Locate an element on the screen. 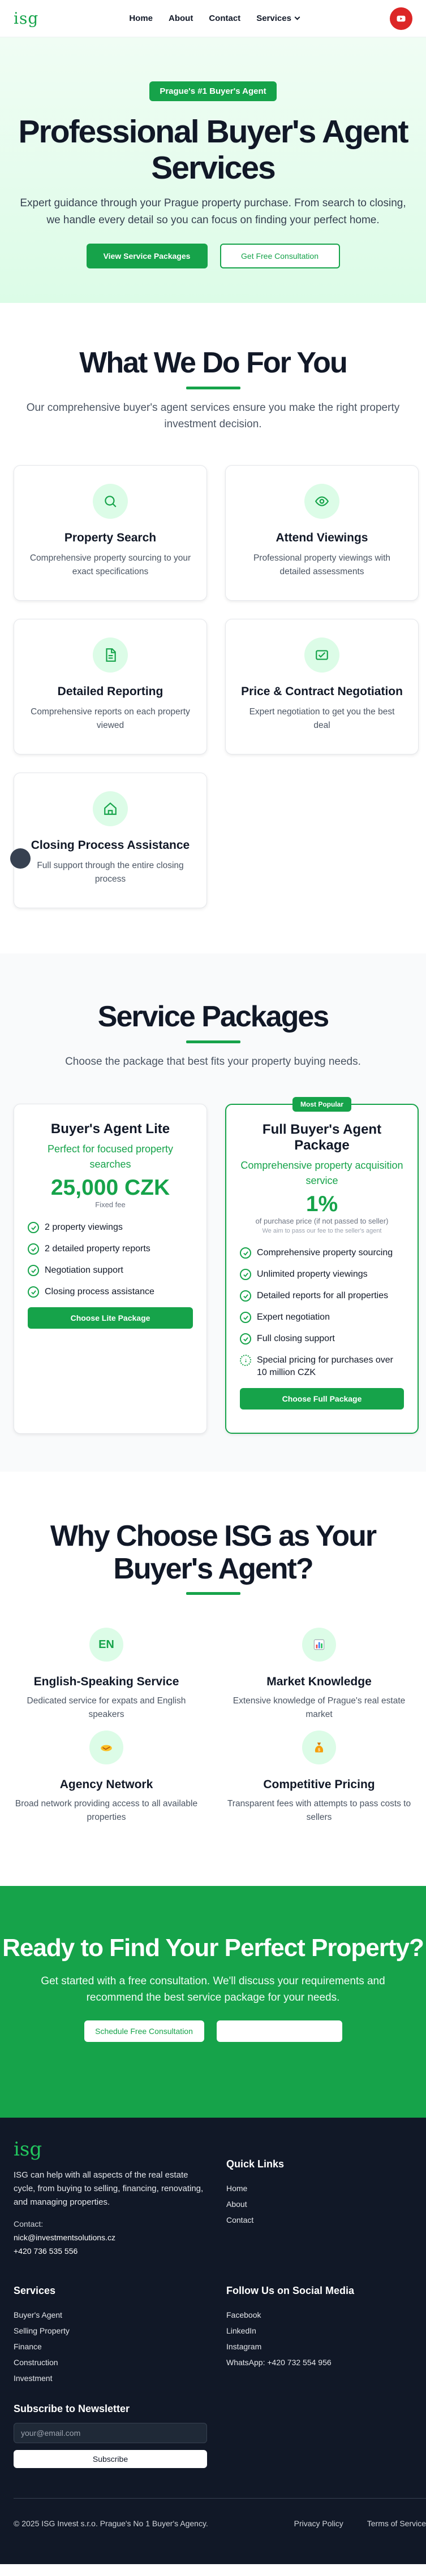 This screenshot has width=426, height=2576. view-packages-button: View Service Packages is located at coordinates (147, 256).